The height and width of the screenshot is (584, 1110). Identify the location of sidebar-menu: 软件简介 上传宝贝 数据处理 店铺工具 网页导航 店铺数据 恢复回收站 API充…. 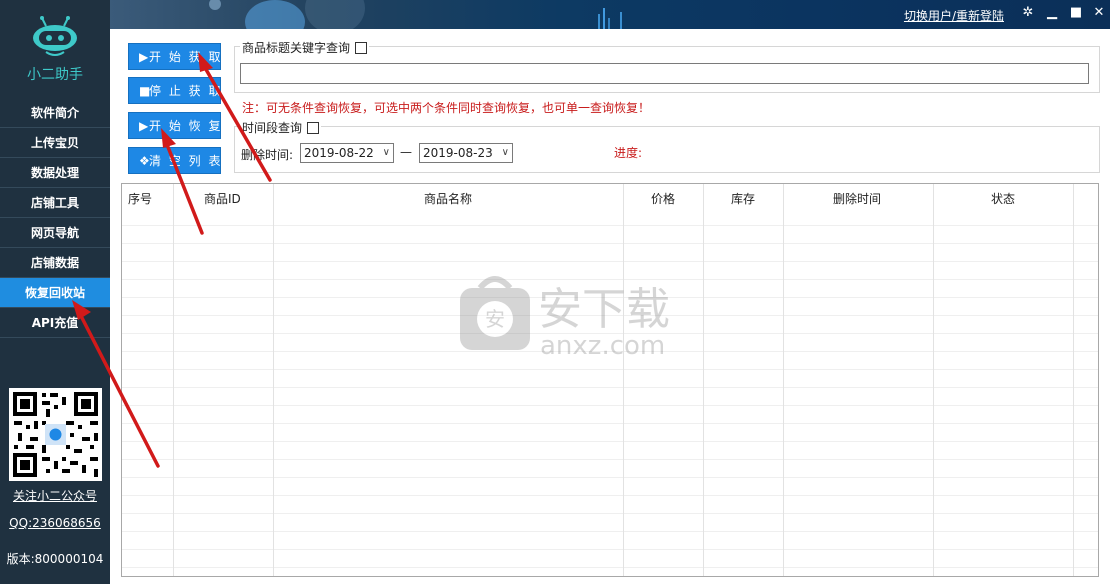
(55, 218).